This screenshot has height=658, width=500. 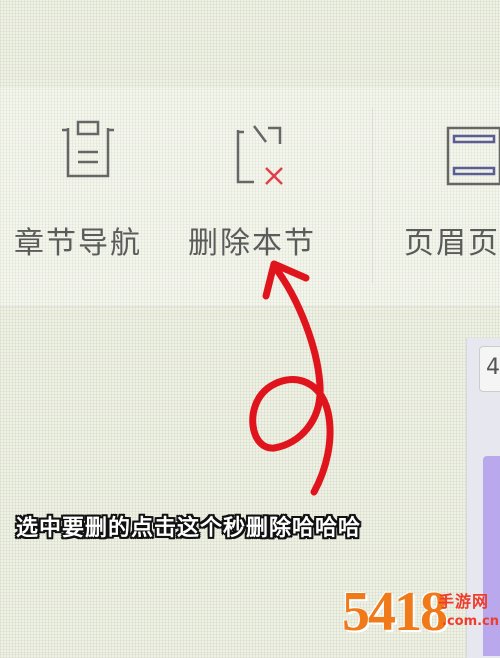 What do you see at coordinates (395, 612) in the screenshot?
I see `watermark-number: 5418` at bounding box center [395, 612].